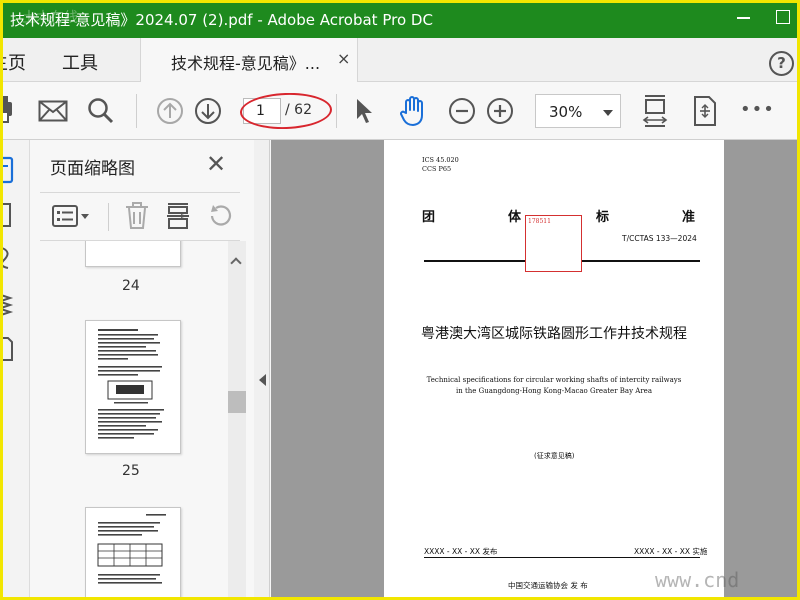 The height and width of the screenshot is (600, 800). What do you see at coordinates (8, 302) in the screenshot?
I see `layers-icon` at bounding box center [8, 302].